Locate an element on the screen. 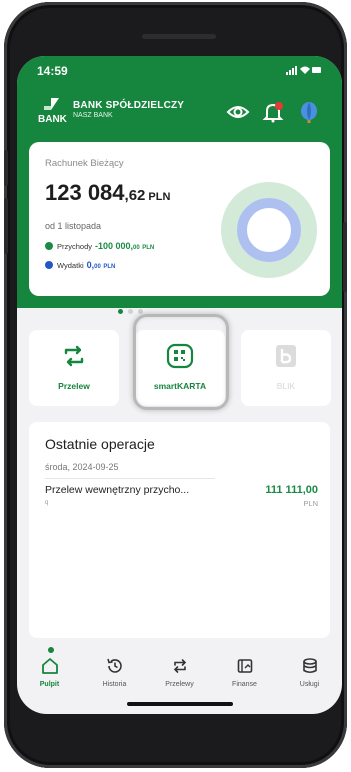 This screenshot has width=351, height=772. expense-currency: PLN is located at coordinates (109, 267).